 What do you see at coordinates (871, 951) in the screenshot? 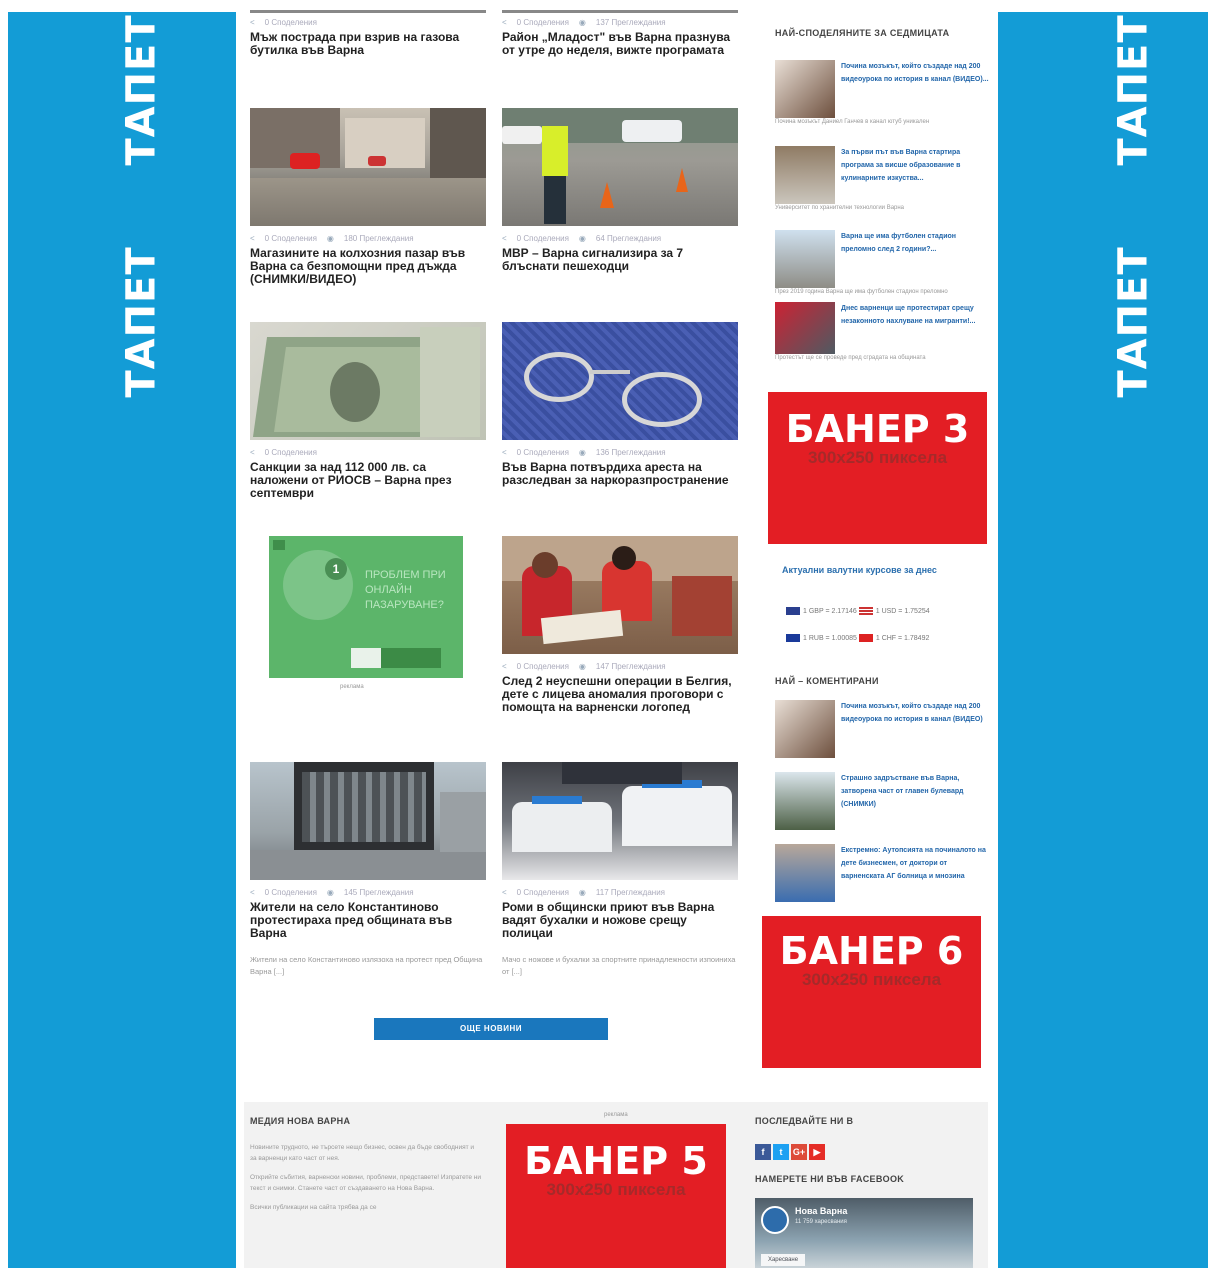
I see `banner-6-title: БАНЕР 6` at bounding box center [871, 951].